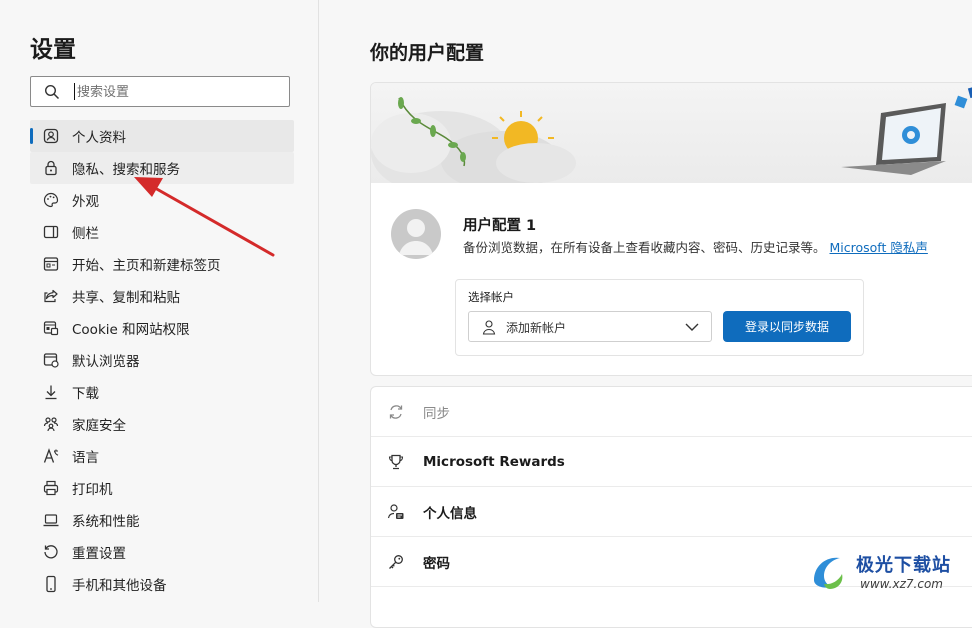 Image resolution: width=972 pixels, height=628 pixels. I want to click on row-label: Microsoft Rewards, so click(494, 461).